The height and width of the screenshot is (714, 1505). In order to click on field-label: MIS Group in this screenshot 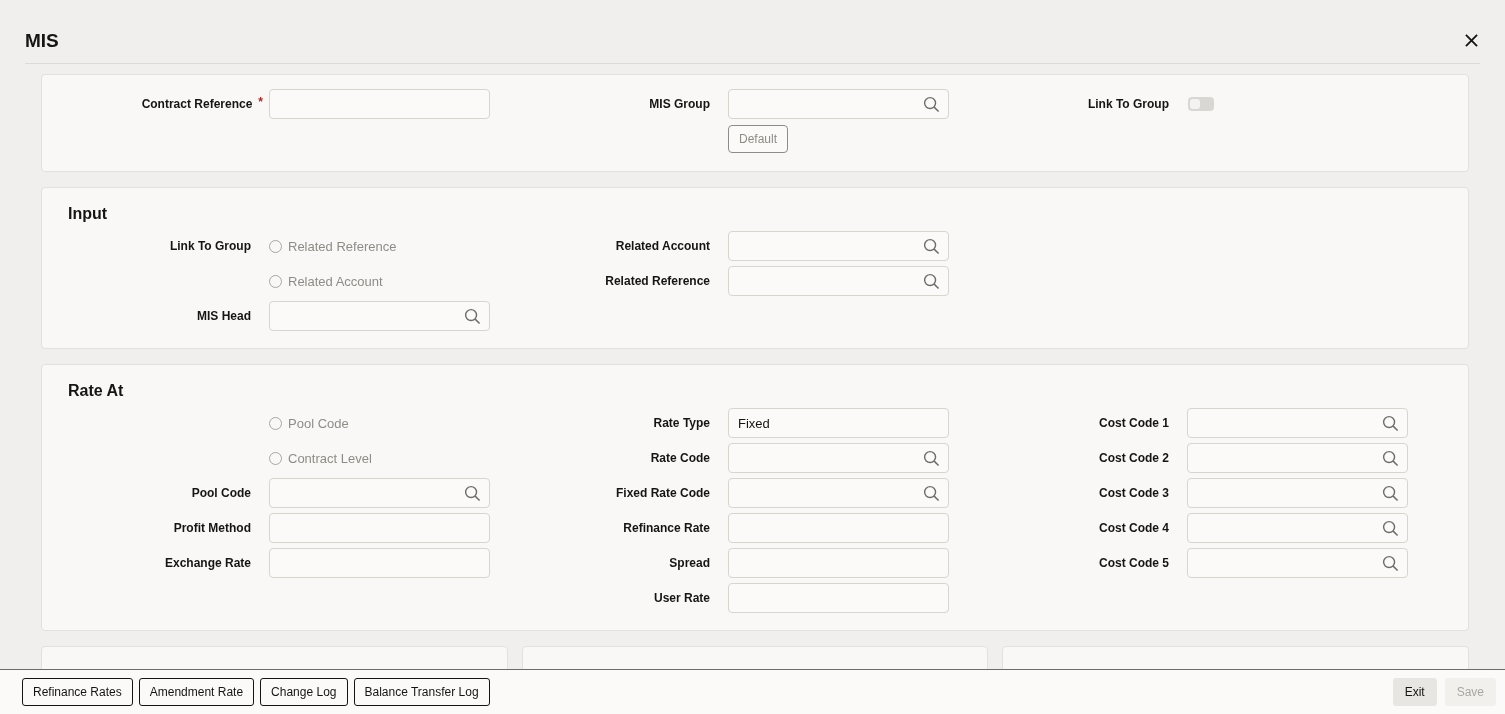, I will do `click(679, 104)`.